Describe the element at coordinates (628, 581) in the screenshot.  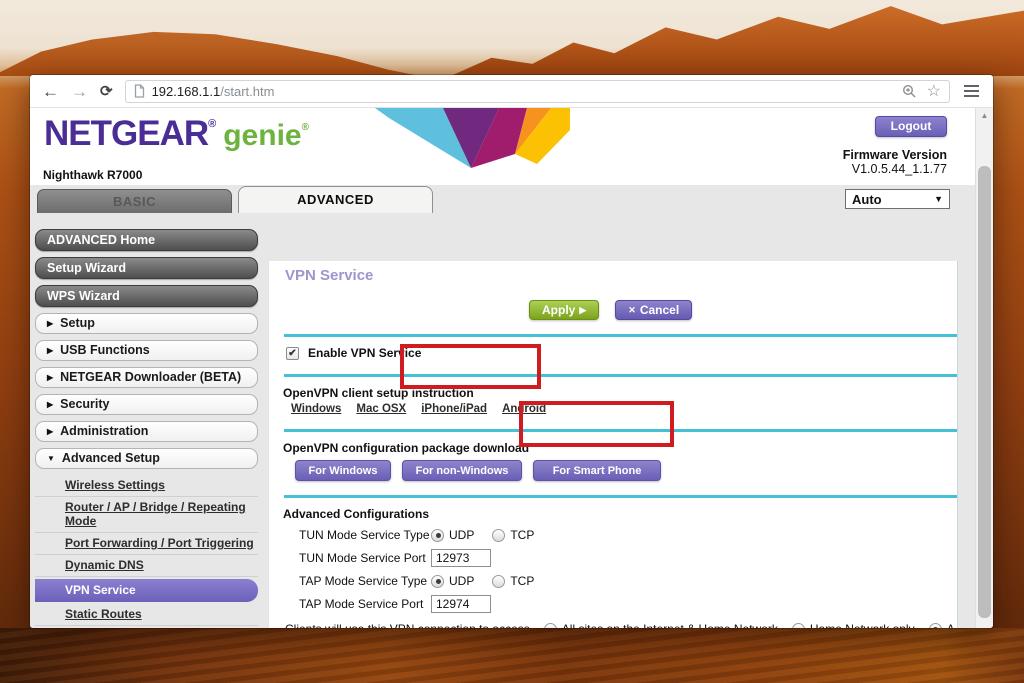
I see `tap-type-row: TAP Mode Service Type UDP TCP` at that location.